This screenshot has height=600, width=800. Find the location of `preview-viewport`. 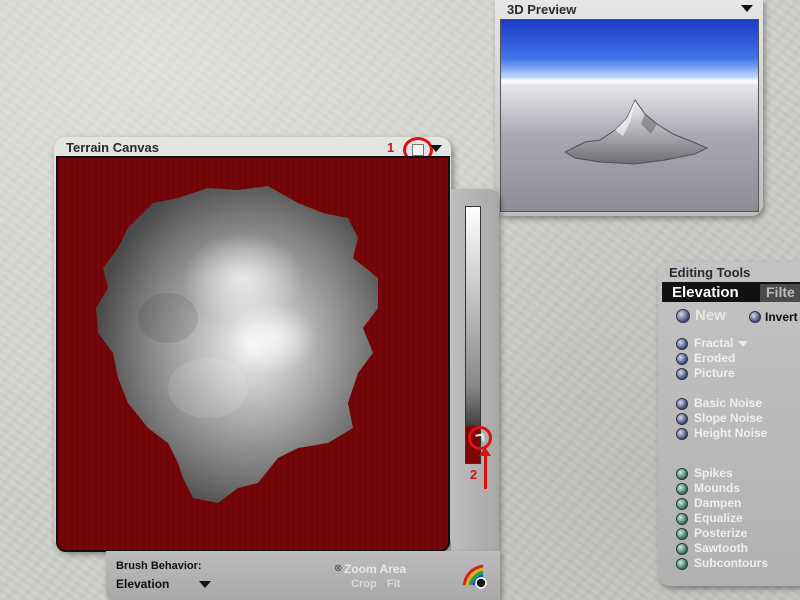

preview-viewport is located at coordinates (629, 115).